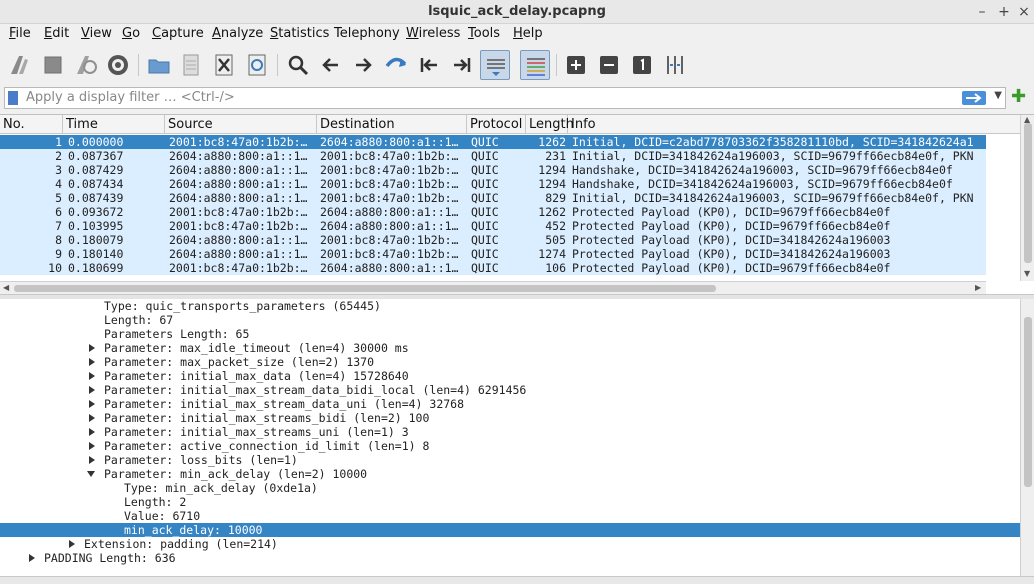 The height and width of the screenshot is (584, 1034). Describe the element at coordinates (496, 124) in the screenshot. I see `column-header-protocol: Protocol` at that location.